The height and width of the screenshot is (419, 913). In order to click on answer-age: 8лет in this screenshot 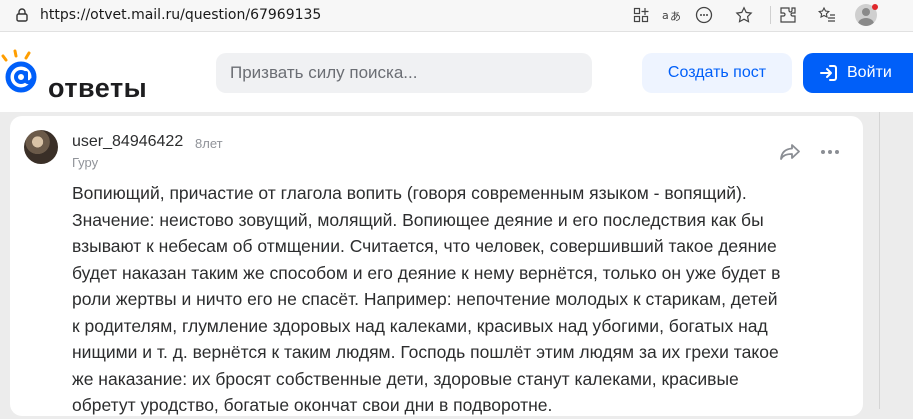, I will do `click(209, 143)`.